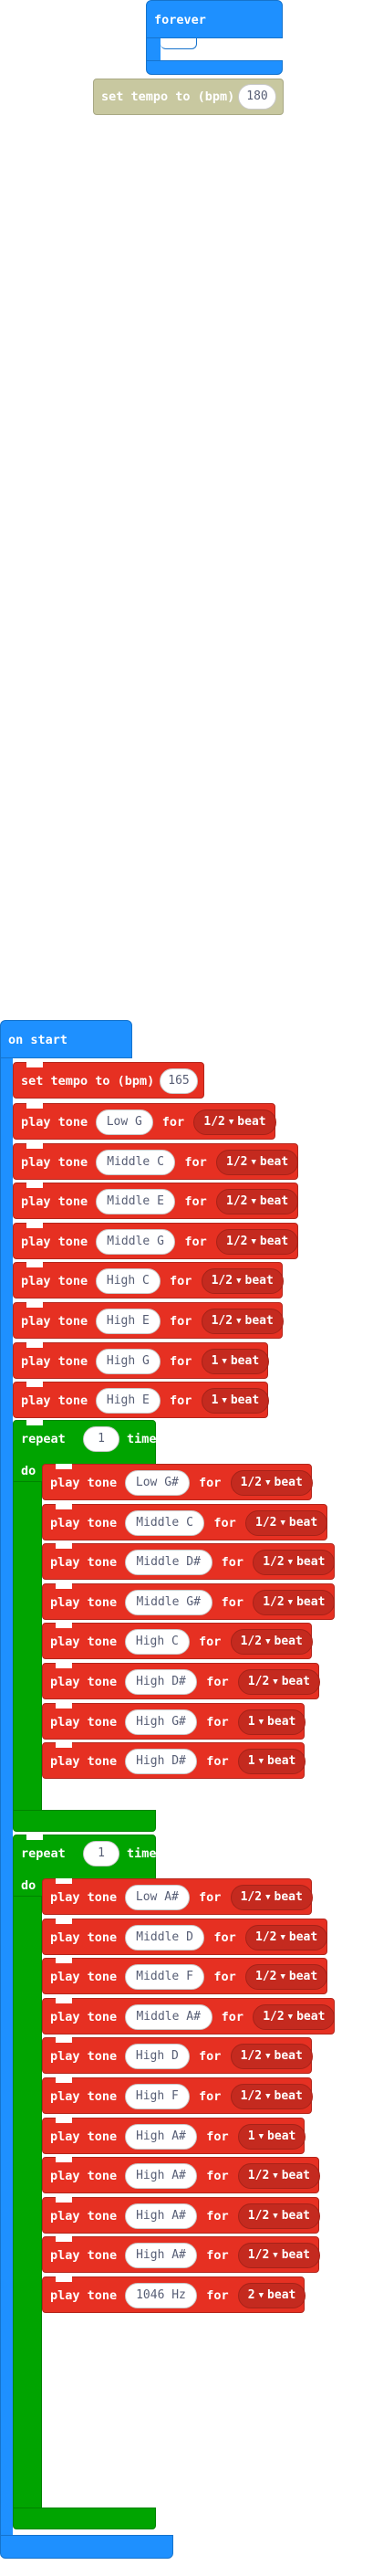  What do you see at coordinates (164, 1977) in the screenshot?
I see `note-input: Middle F` at bounding box center [164, 1977].